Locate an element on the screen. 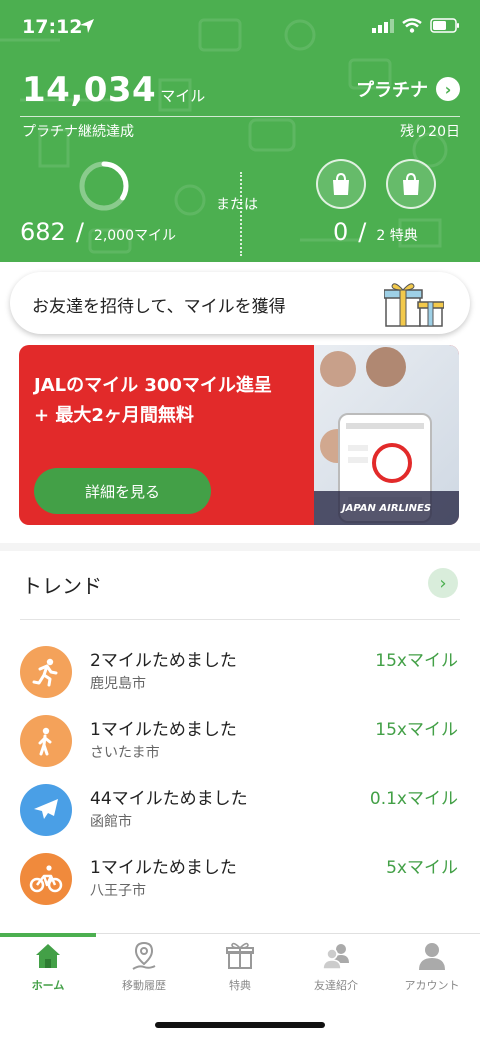  perks-target: 2 特典 is located at coordinates (397, 236).